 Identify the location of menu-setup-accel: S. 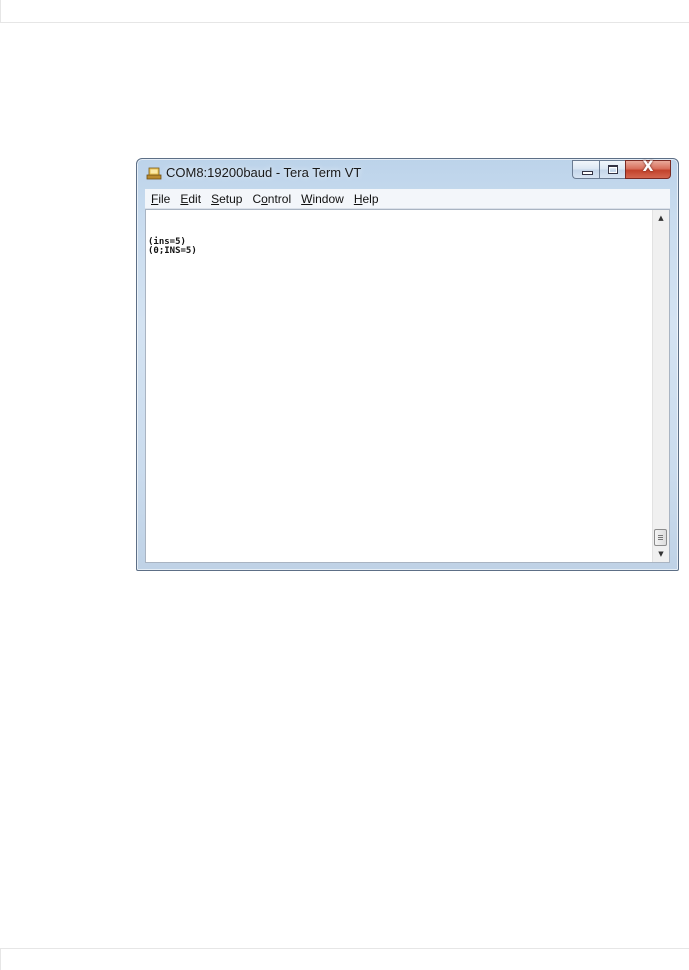
(215, 198).